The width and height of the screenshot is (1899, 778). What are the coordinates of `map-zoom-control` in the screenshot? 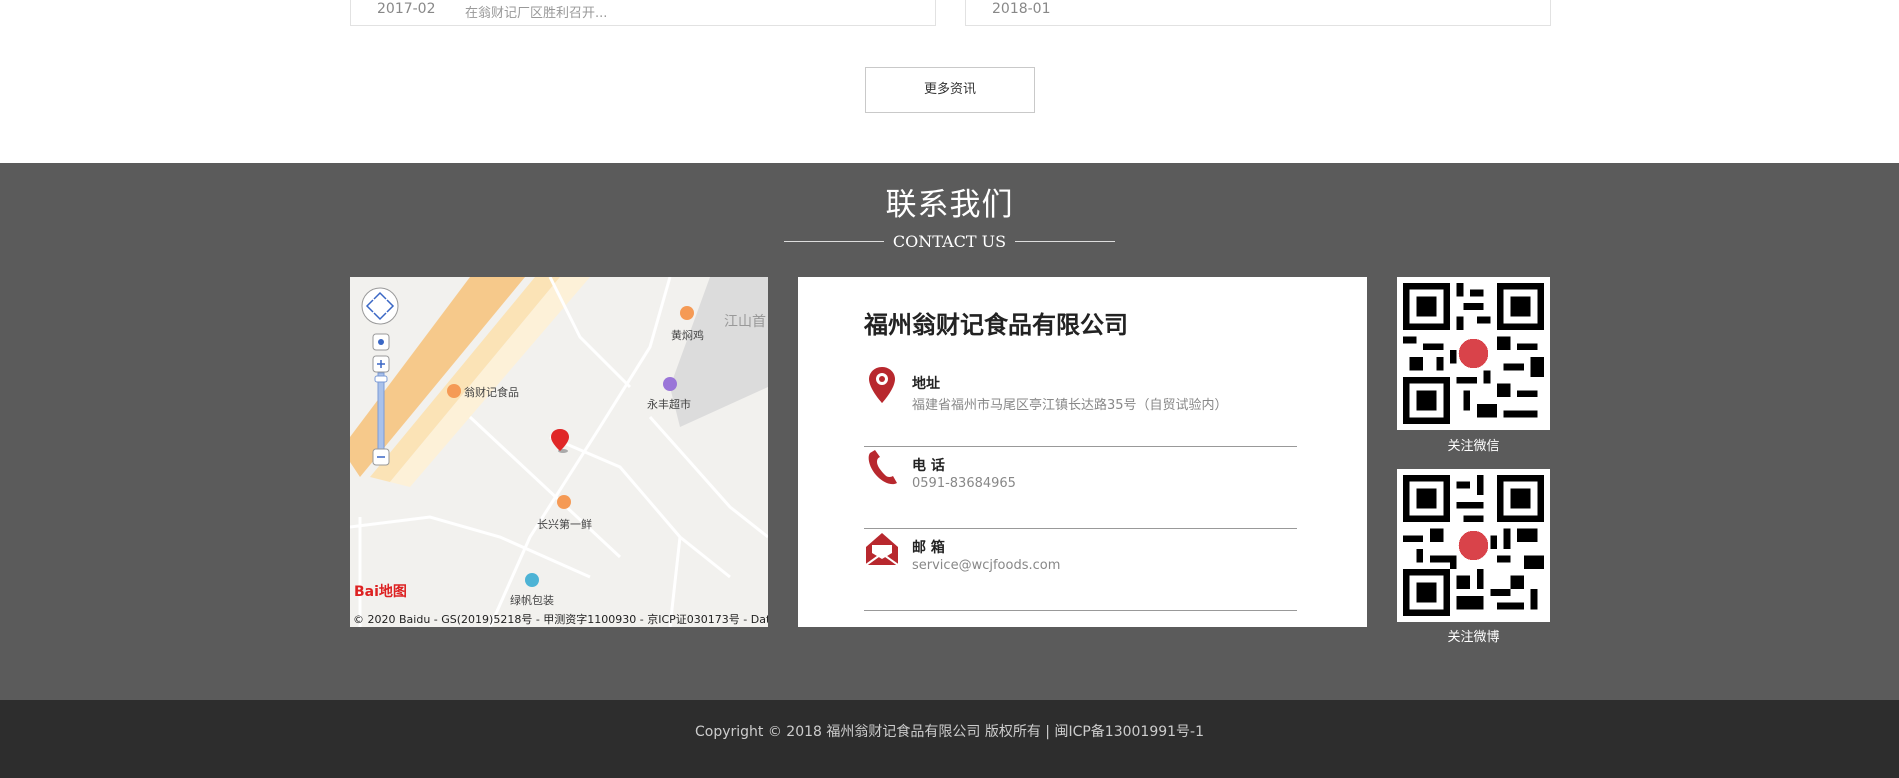 It's located at (381, 411).